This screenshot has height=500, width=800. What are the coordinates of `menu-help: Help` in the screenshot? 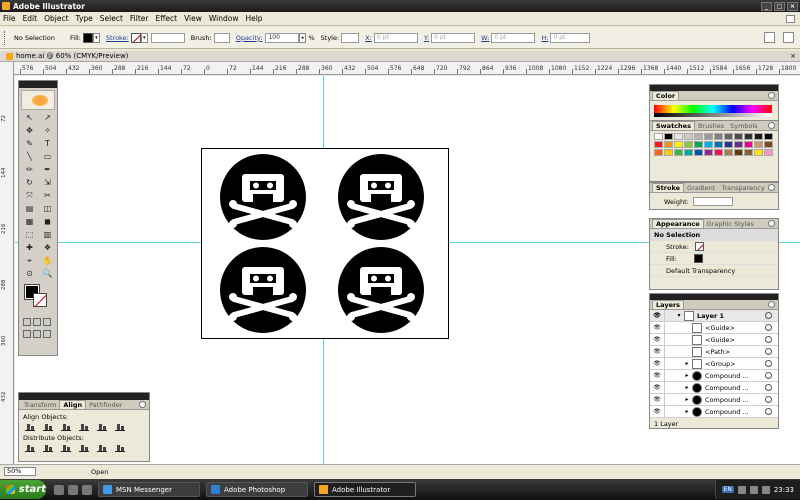 It's located at (253, 18).